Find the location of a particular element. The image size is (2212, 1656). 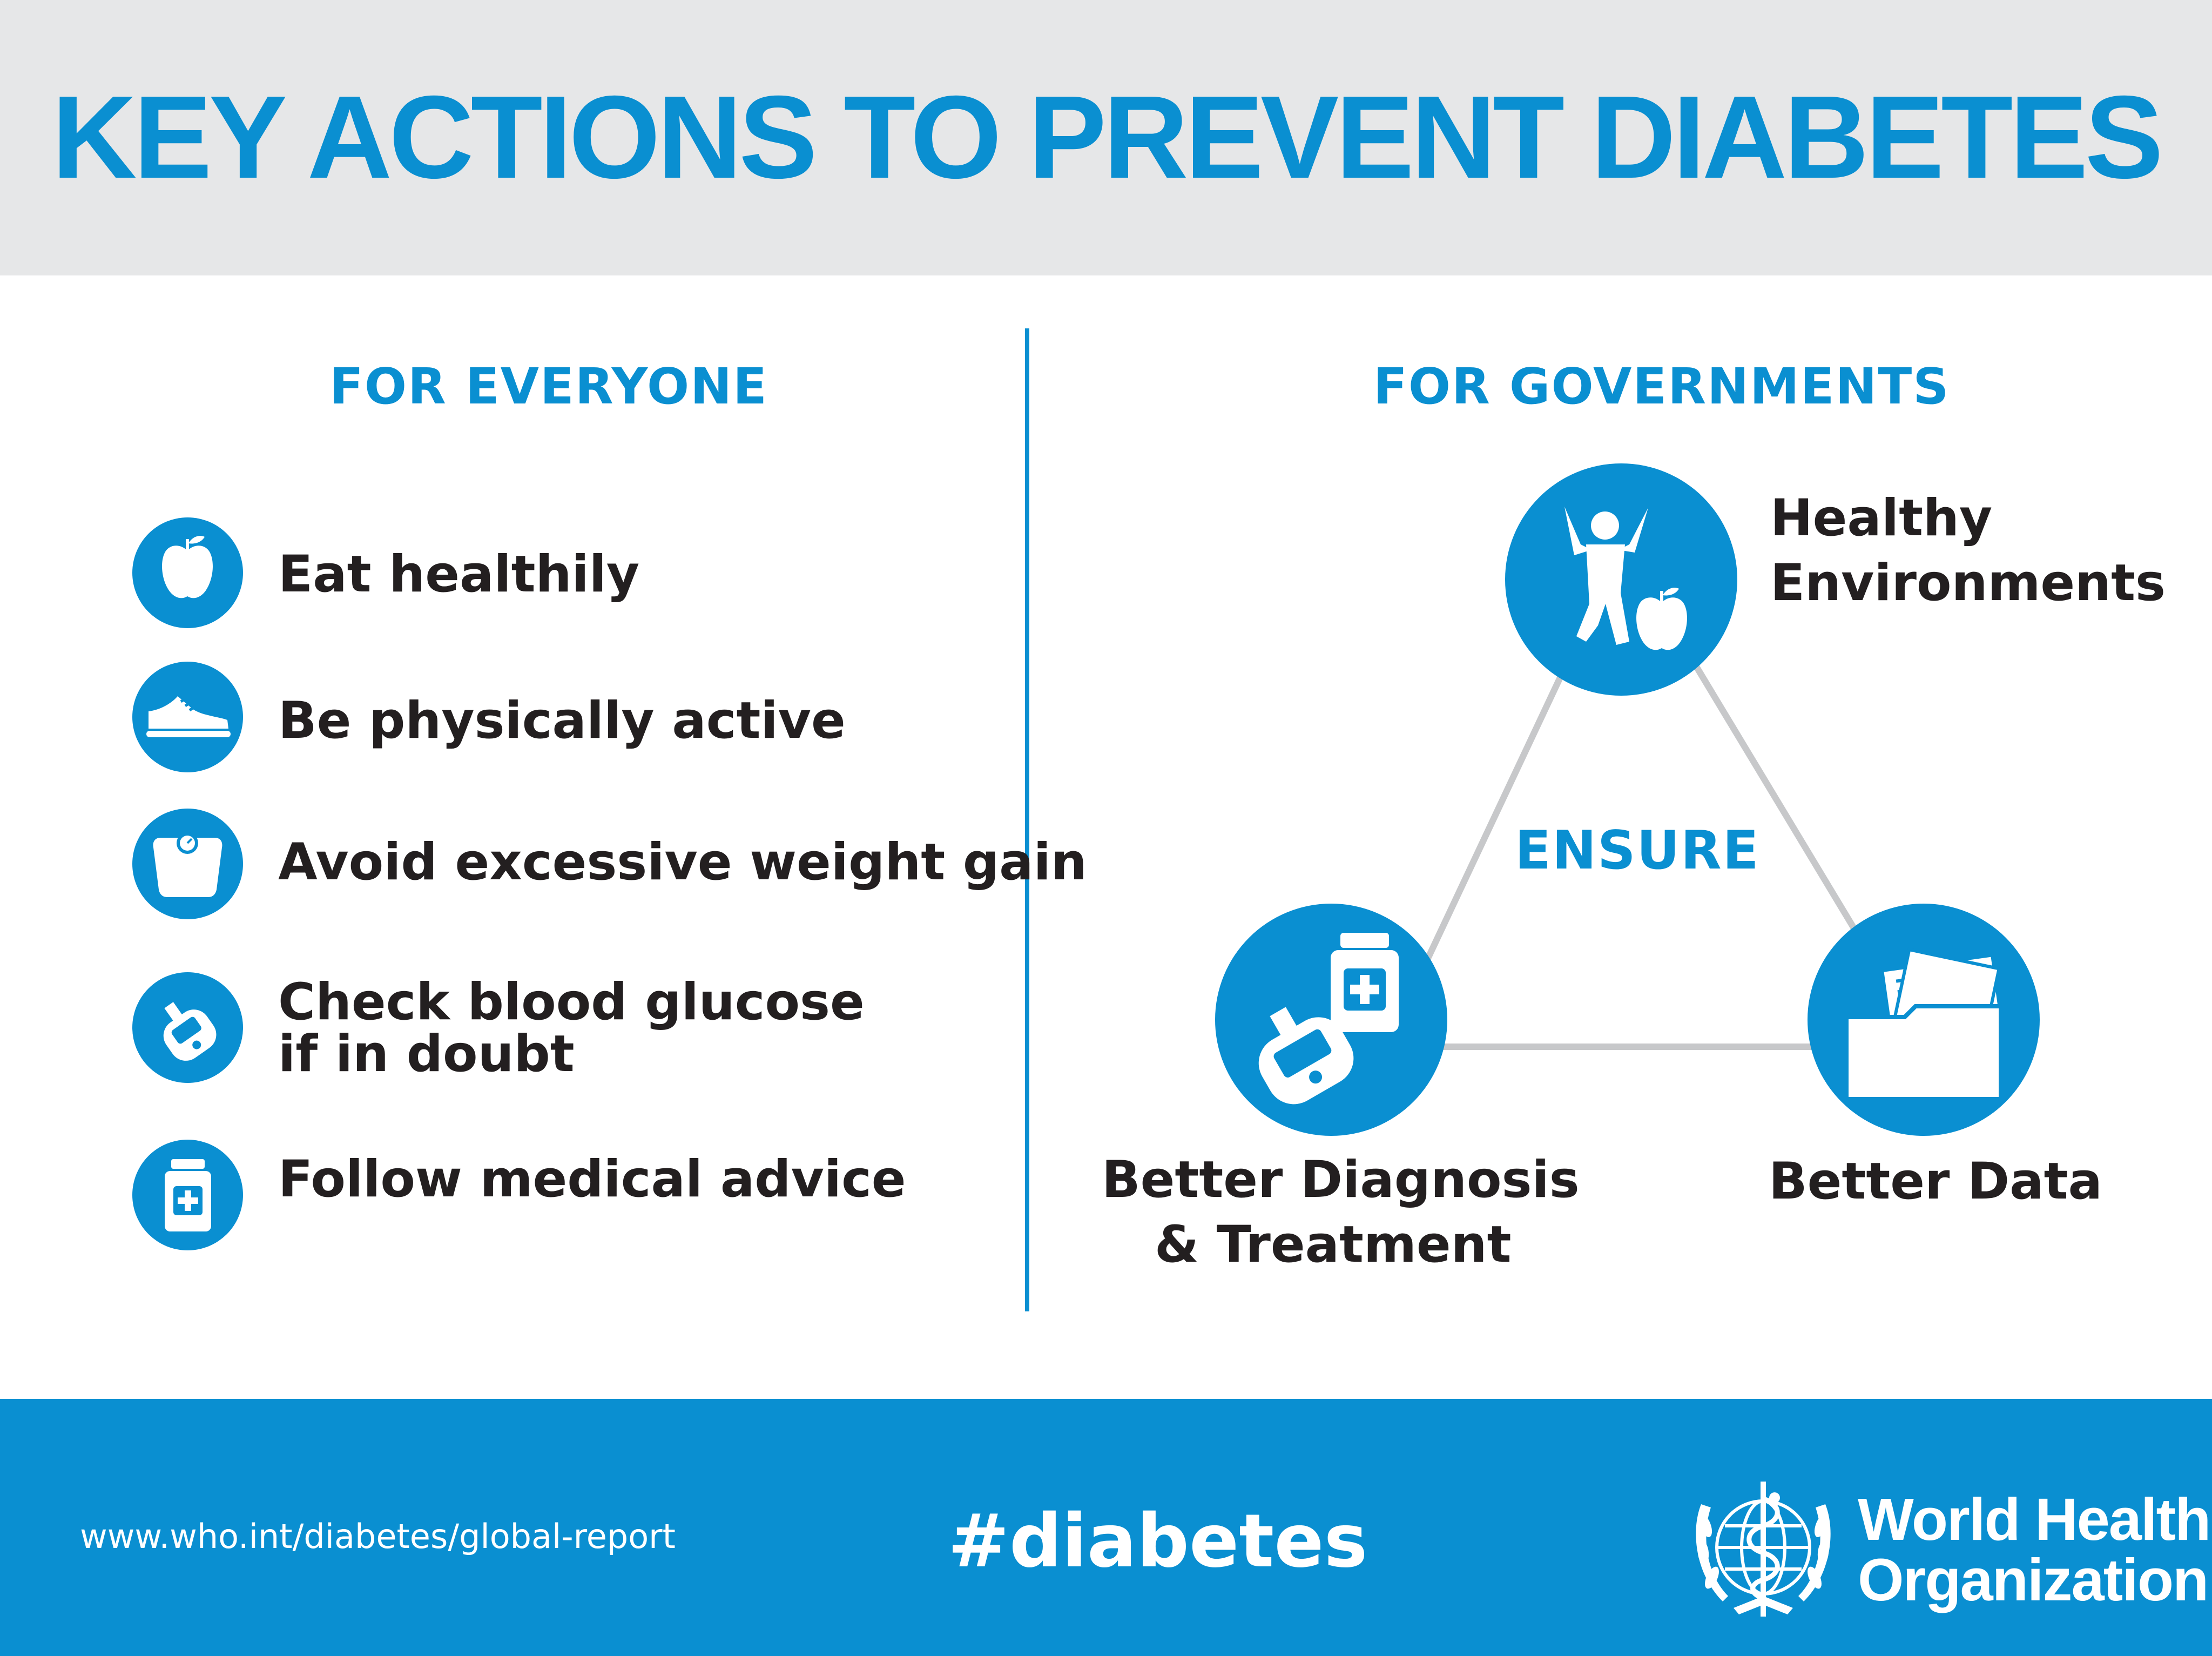

ensure-label: ENSURE is located at coordinates (1637, 850).